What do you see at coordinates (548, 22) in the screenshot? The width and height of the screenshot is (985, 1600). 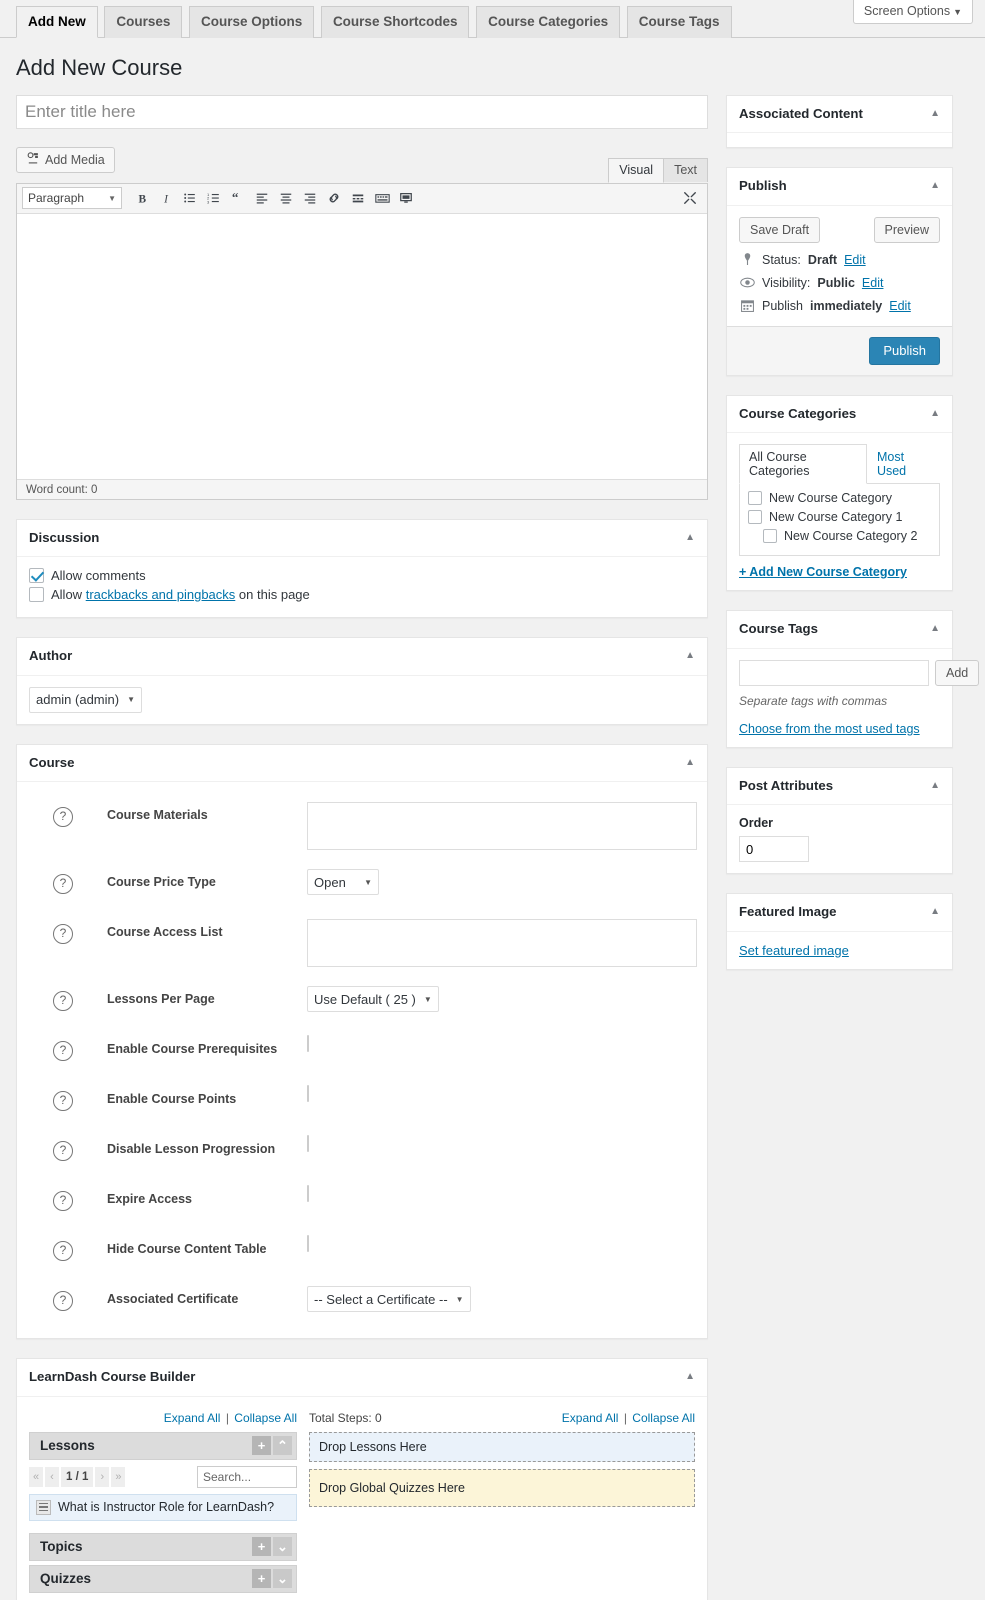 I see `tab-course-categories: Course Categories` at bounding box center [548, 22].